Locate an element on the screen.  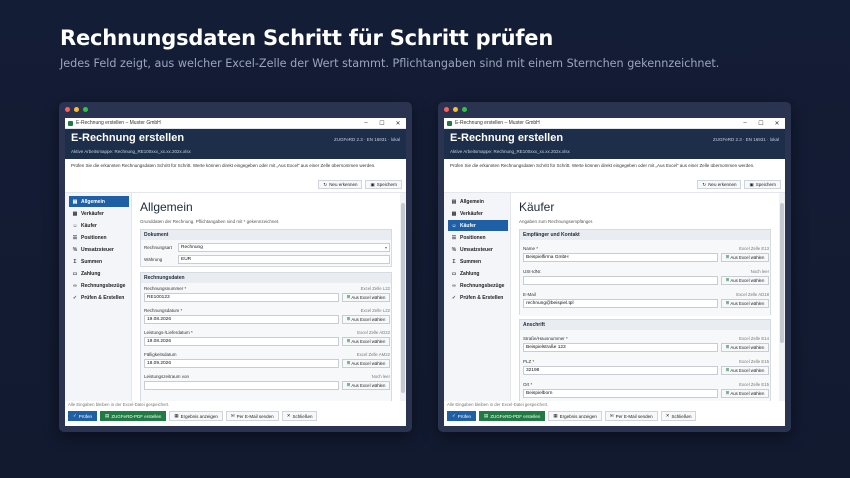
check-icon: ✓ is located at coordinates (75, 297).